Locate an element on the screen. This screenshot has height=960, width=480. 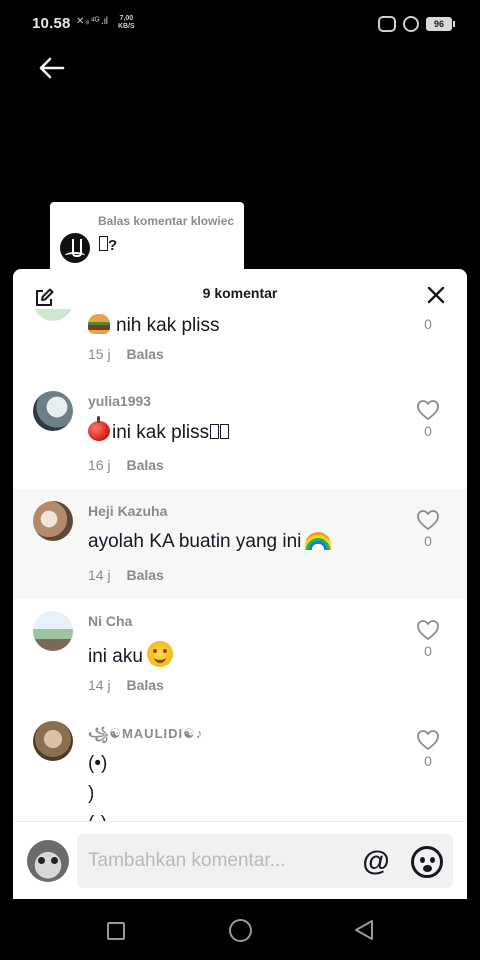
status-right-icons: 96 is located at coordinates (416, 24).